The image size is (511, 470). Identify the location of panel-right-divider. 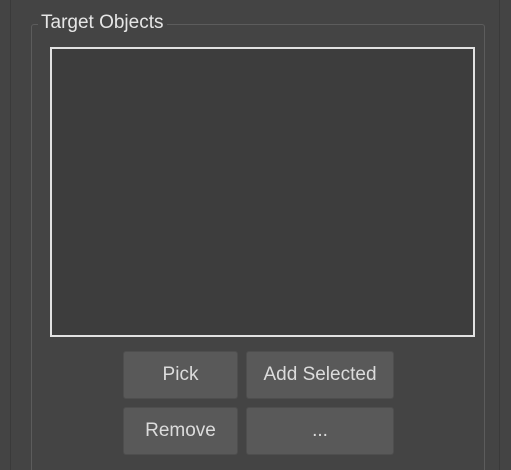
(499, 235).